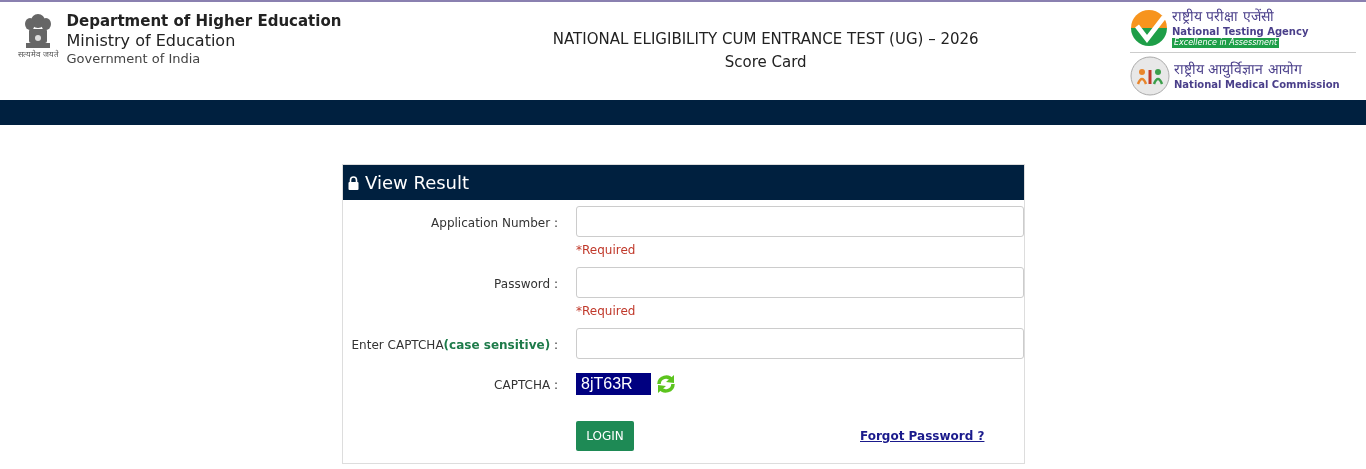 This screenshot has height=469, width=1366. I want to click on tick-circle-icon, so click(1149, 28).